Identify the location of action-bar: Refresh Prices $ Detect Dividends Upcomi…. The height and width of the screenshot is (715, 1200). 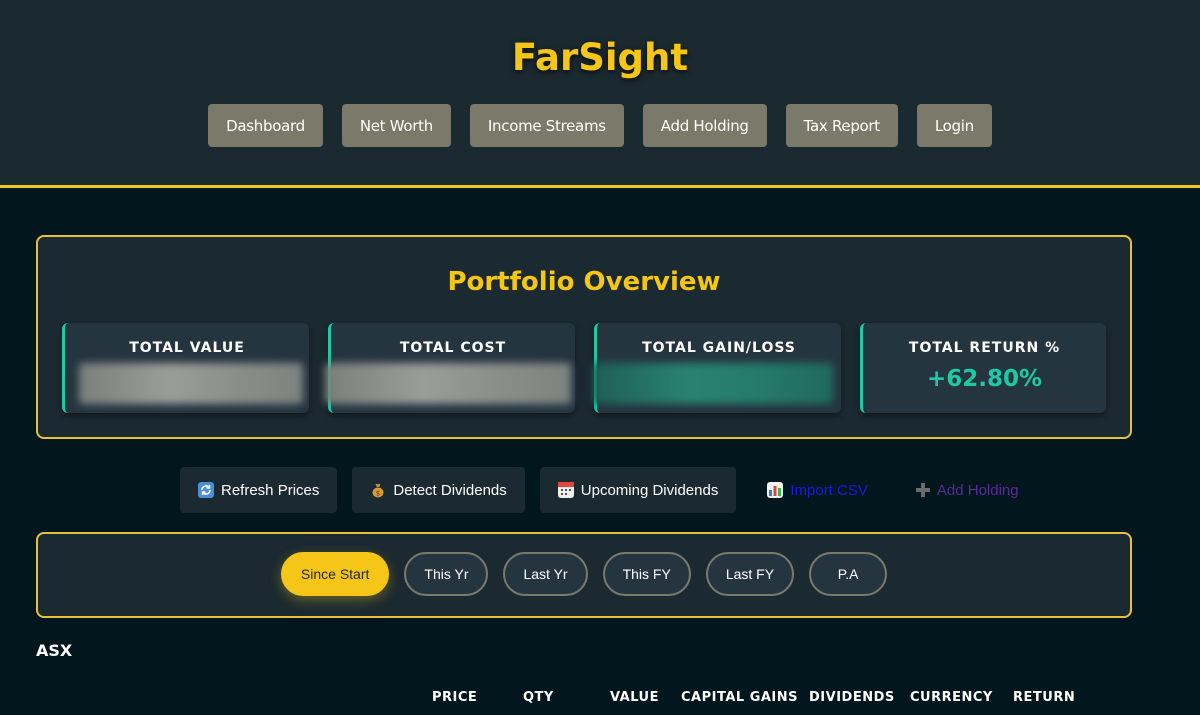
(607, 490).